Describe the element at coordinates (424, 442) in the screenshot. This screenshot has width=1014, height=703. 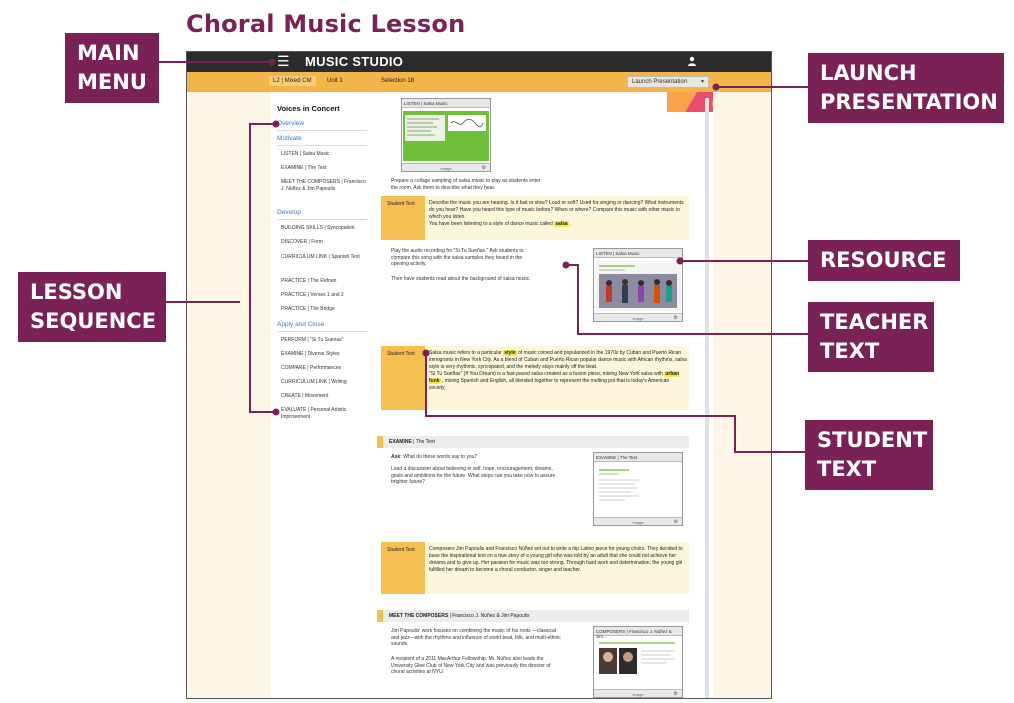
I see `section-title-rest: | The Text` at that location.